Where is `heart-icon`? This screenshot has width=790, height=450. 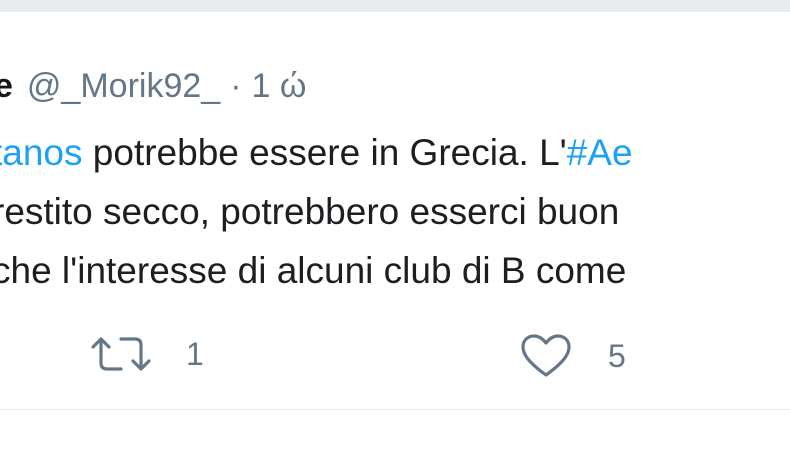 heart-icon is located at coordinates (546, 356).